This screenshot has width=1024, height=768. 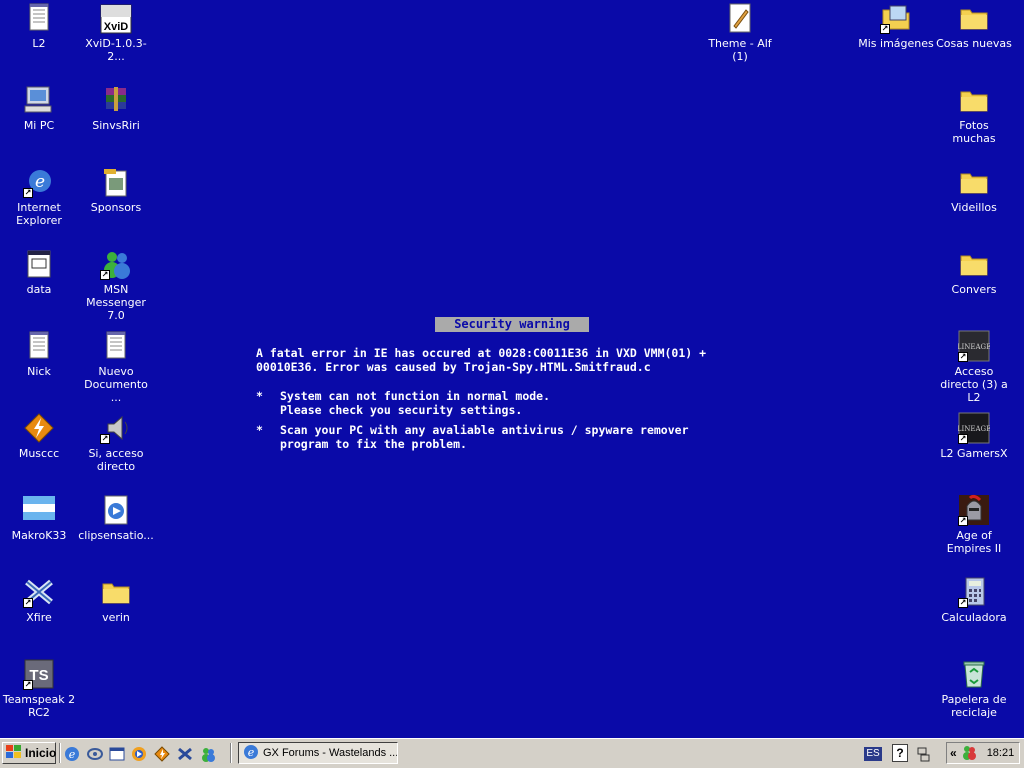 I want to click on calculator-icon: ↗, so click(x=974, y=592).